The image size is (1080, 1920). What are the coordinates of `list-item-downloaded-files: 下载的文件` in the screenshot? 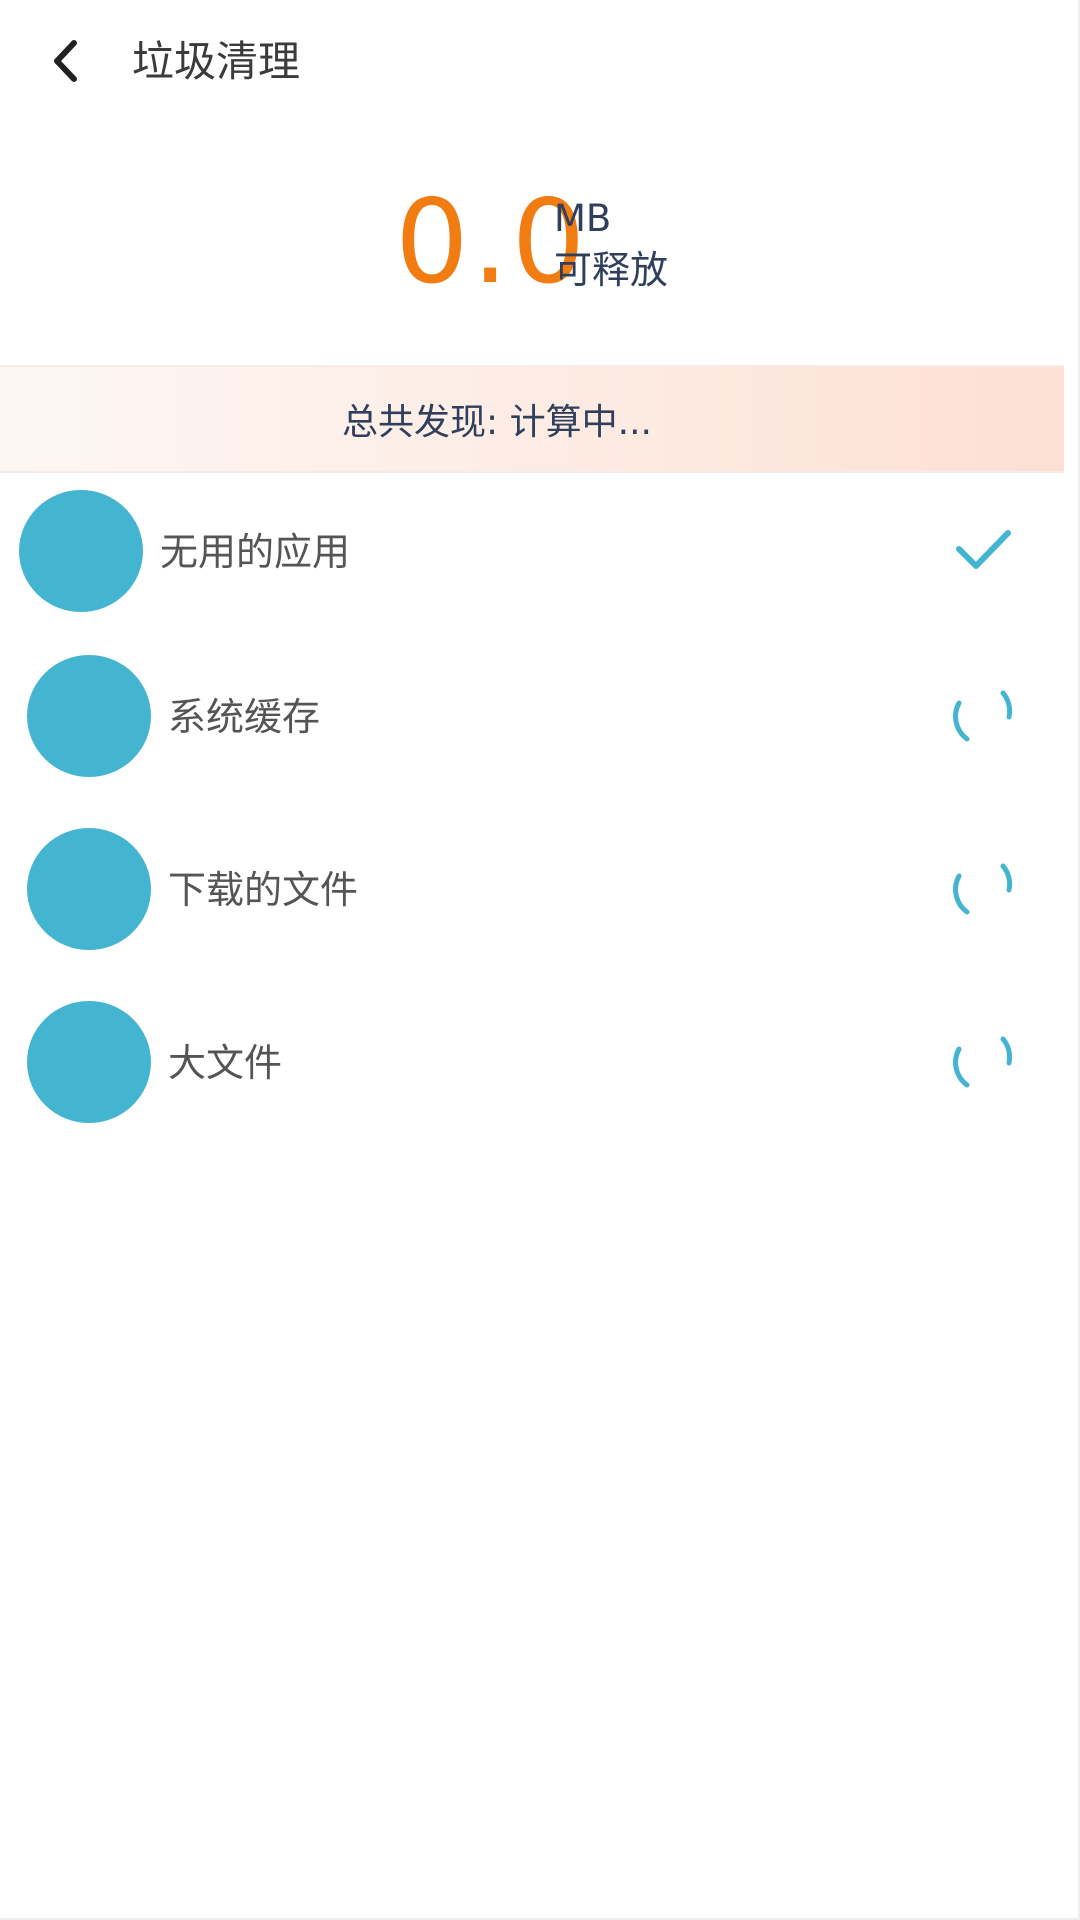 It's located at (532, 890).